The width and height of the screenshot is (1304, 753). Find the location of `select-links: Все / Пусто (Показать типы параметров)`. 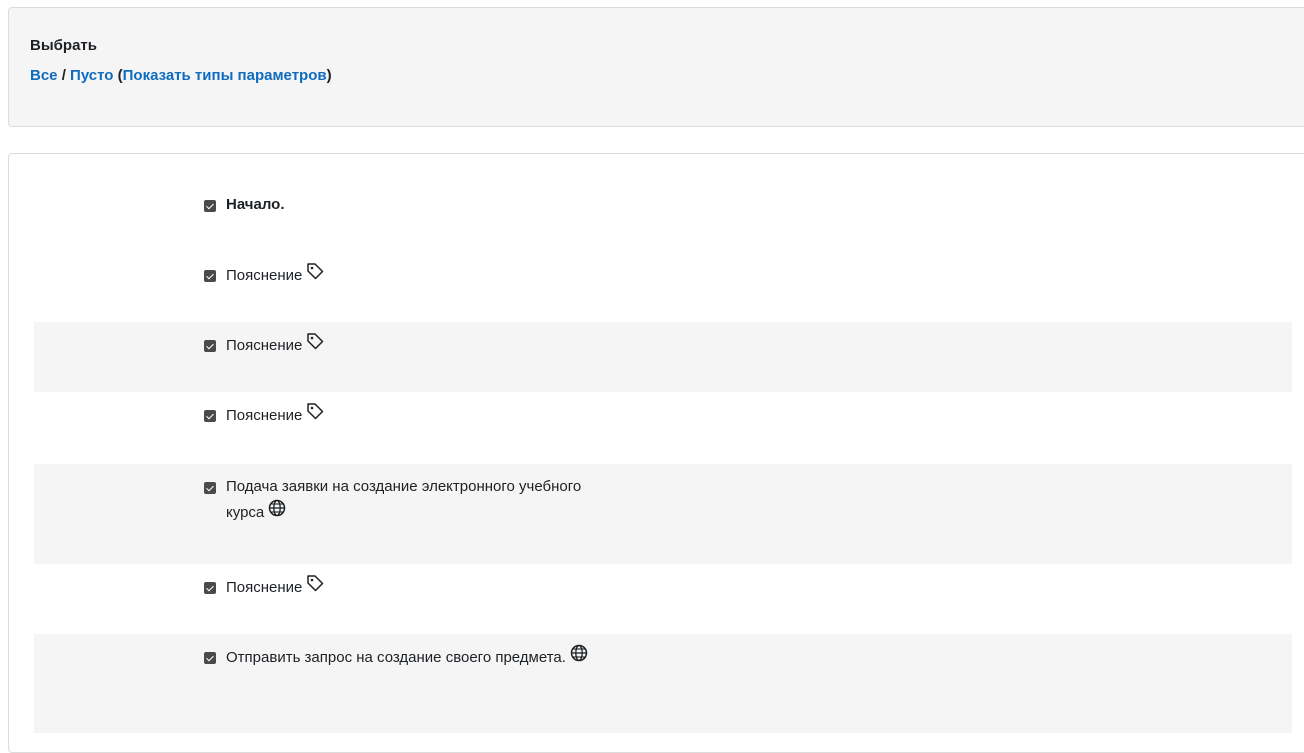

select-links: Все / Пусто (Показать типы параметров) is located at coordinates (181, 76).